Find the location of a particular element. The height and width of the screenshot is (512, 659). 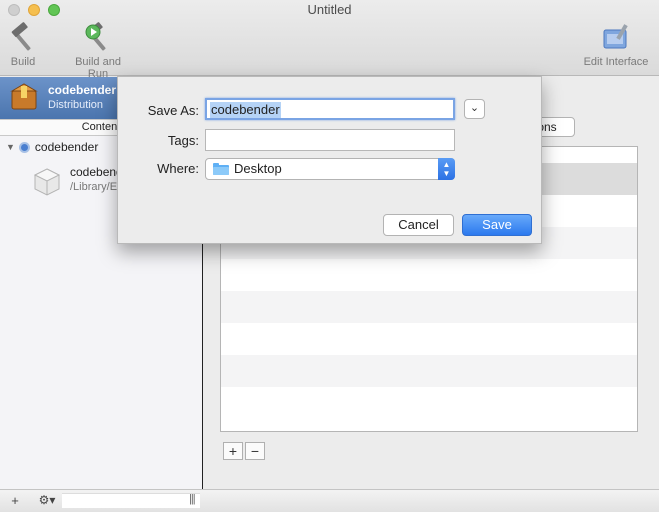

tags-label: Tags: is located at coordinates (183, 140).